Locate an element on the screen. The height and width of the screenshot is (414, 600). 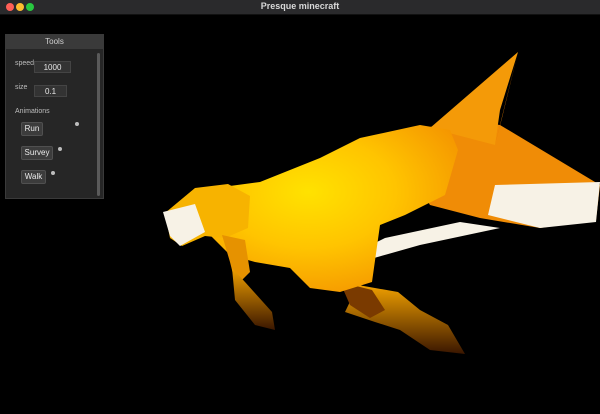
survey-button: Survey is located at coordinates (37, 153).